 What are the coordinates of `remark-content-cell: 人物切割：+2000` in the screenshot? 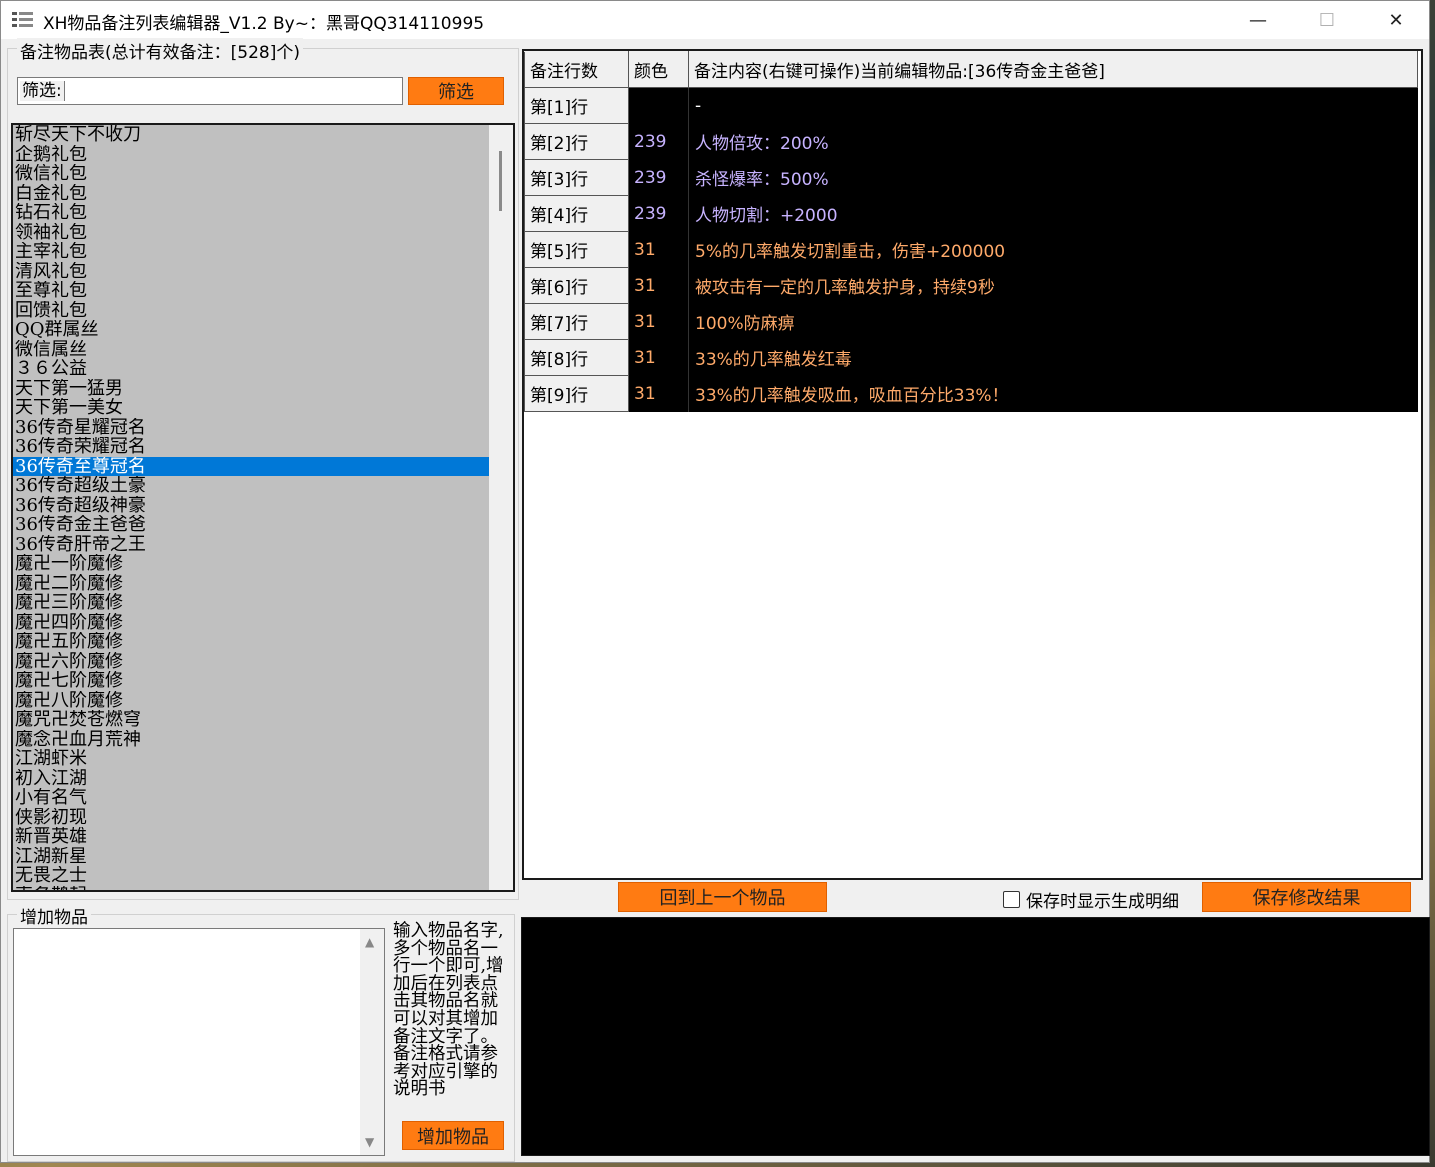 It's located at (1053, 213).